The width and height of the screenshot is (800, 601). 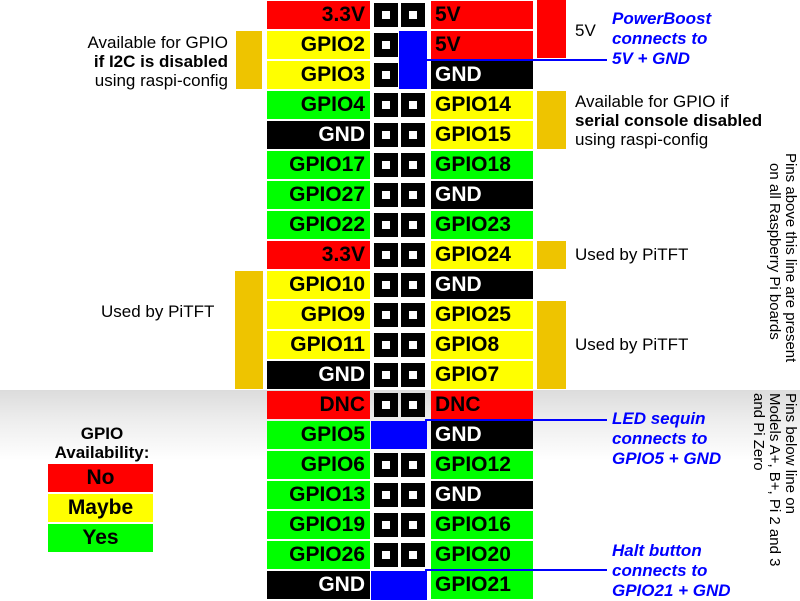 What do you see at coordinates (318, 105) in the screenshot?
I see `pin-label-left: GPIO4` at bounding box center [318, 105].